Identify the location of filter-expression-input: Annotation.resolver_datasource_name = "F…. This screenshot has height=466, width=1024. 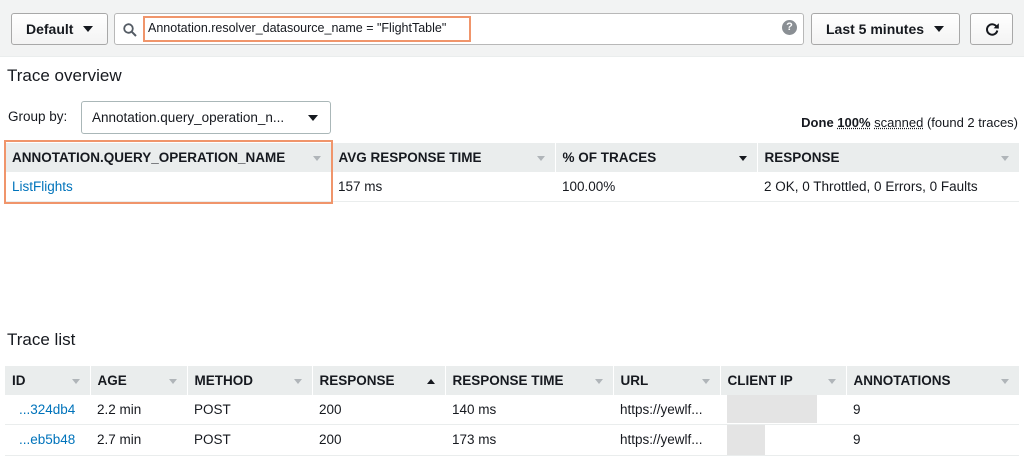
(459, 29).